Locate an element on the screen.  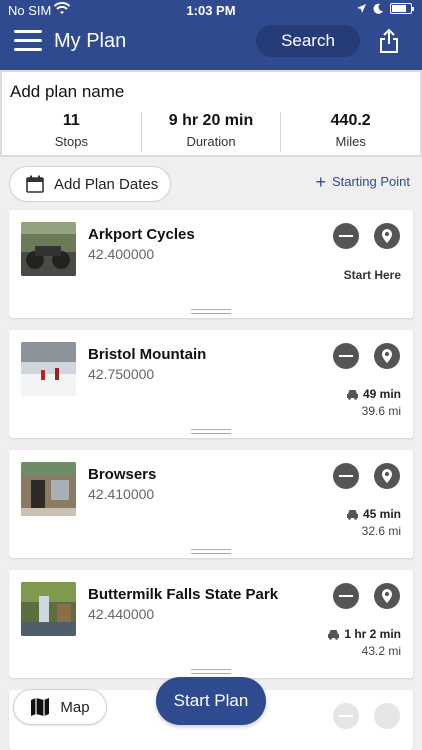
drive-time: 1 hr 2 min is located at coordinates (372, 634).